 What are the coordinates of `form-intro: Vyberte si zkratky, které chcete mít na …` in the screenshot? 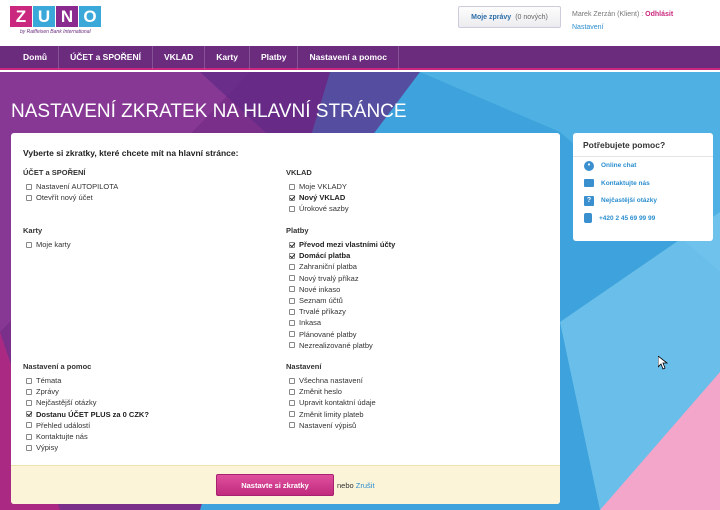 It's located at (131, 153).